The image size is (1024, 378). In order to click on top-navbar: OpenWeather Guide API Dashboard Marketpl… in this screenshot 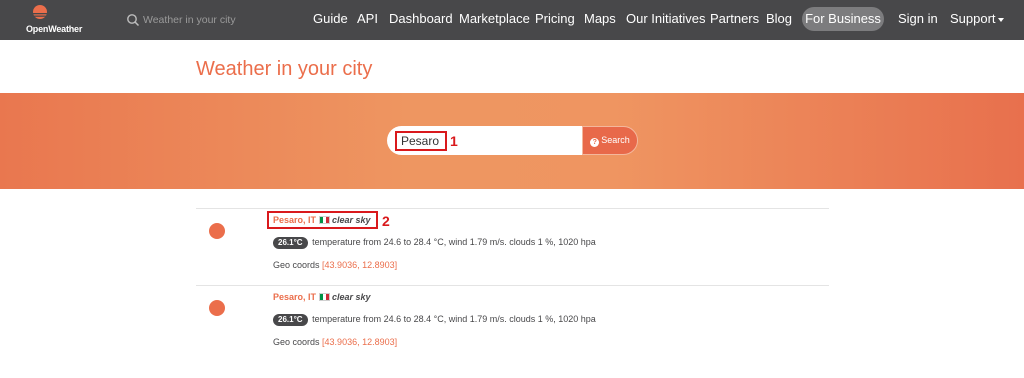, I will do `click(512, 20)`.